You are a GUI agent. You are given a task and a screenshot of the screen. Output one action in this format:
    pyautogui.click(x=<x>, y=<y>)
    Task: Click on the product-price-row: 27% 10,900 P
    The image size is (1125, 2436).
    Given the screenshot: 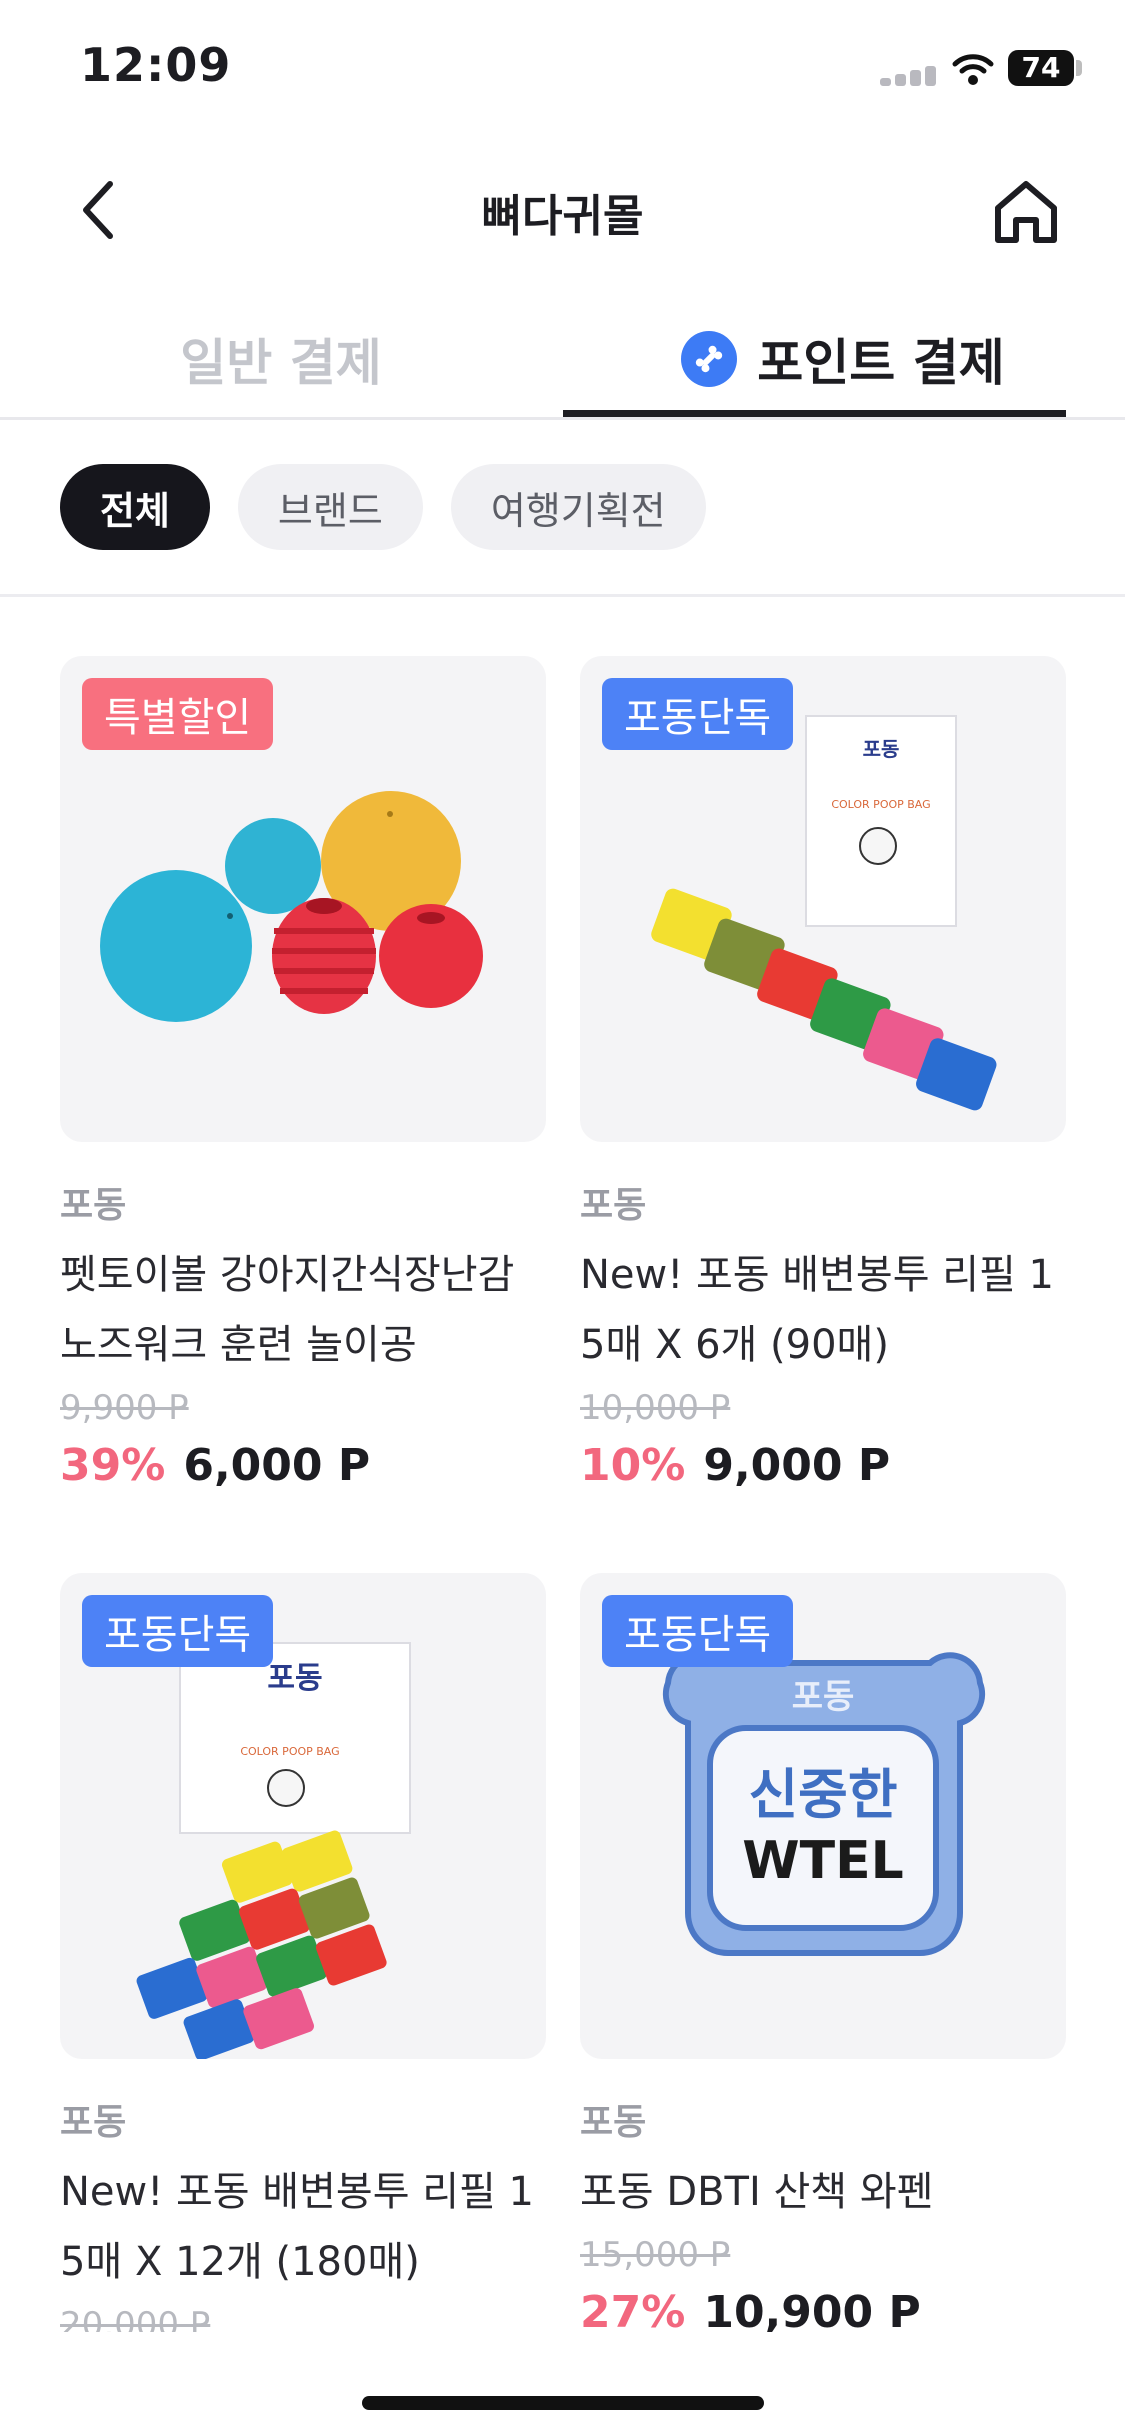 What is the action you would take?
    pyautogui.click(x=823, y=2309)
    